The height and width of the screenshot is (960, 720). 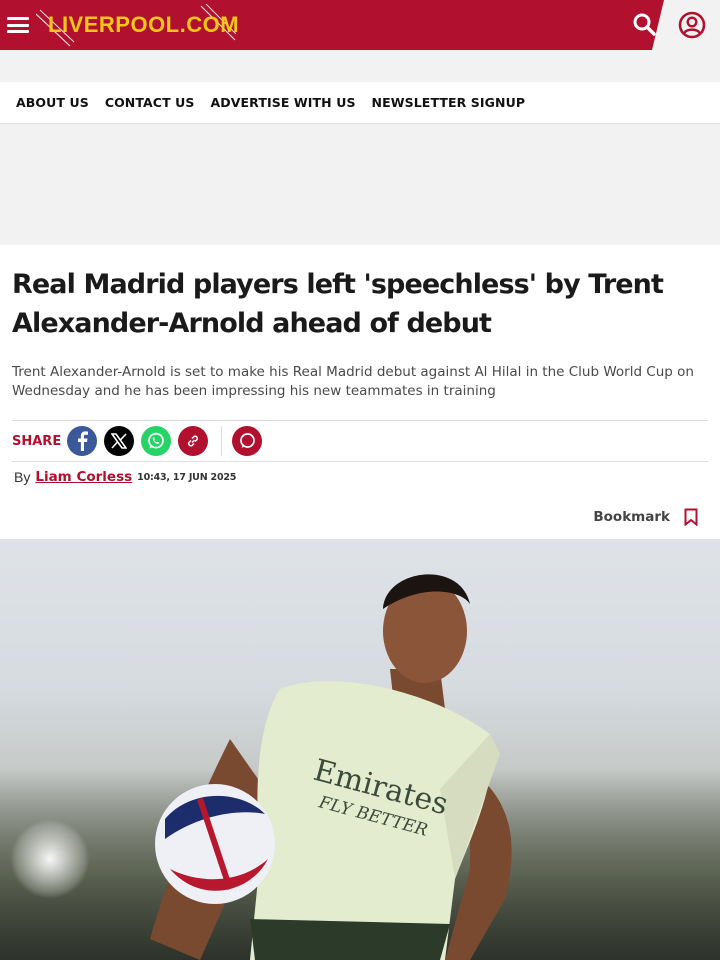 I want to click on account-area, so click(x=686, y=25).